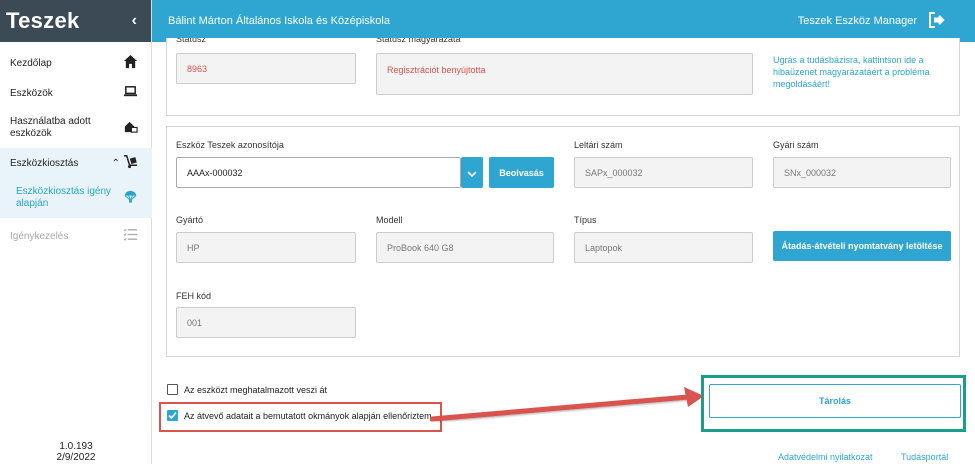  What do you see at coordinates (521, 172) in the screenshot?
I see `scan-button: Beolvasás` at bounding box center [521, 172].